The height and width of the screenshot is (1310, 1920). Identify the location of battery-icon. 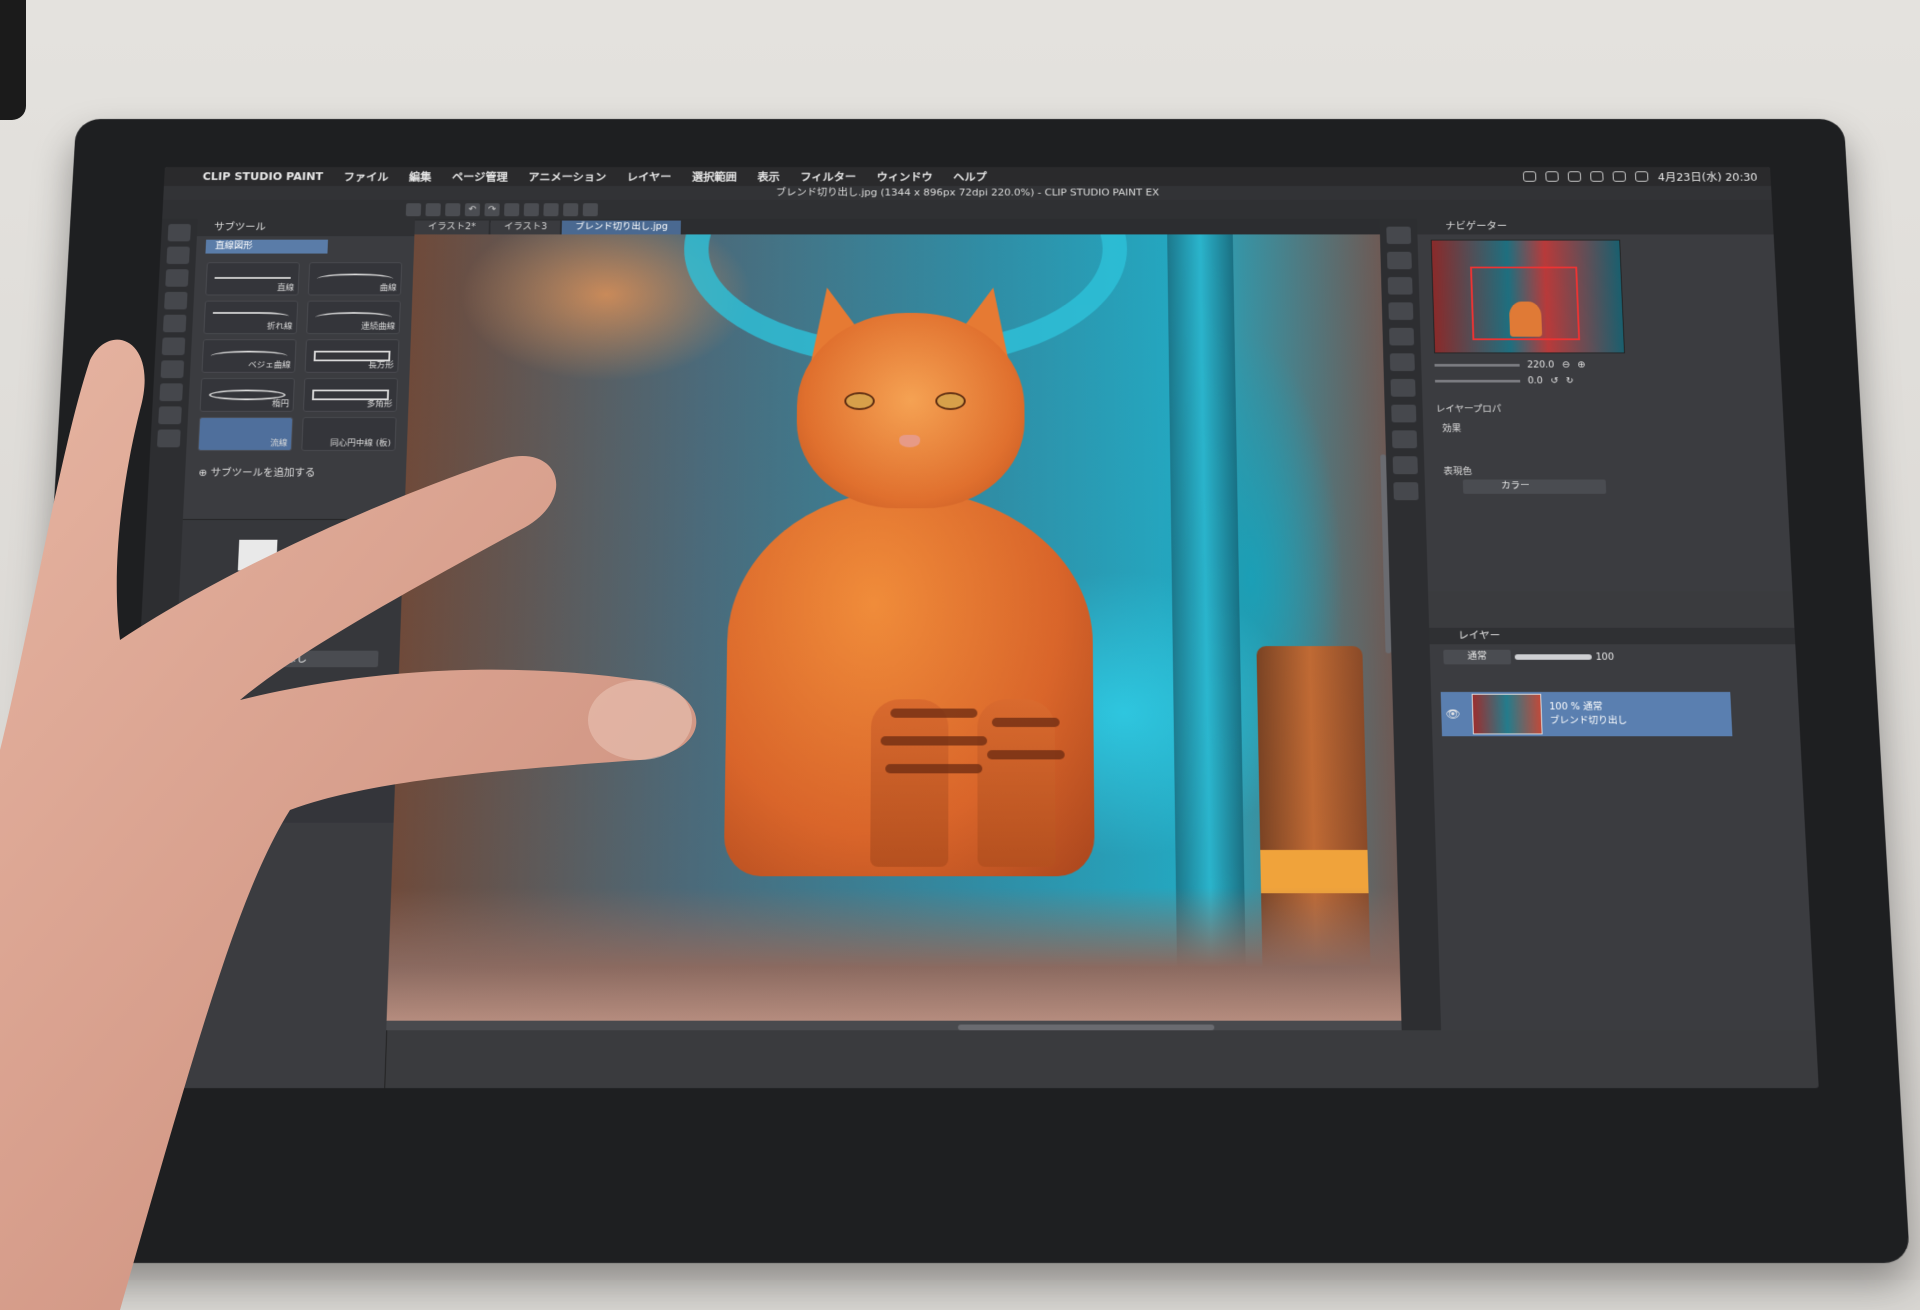
(1597, 176).